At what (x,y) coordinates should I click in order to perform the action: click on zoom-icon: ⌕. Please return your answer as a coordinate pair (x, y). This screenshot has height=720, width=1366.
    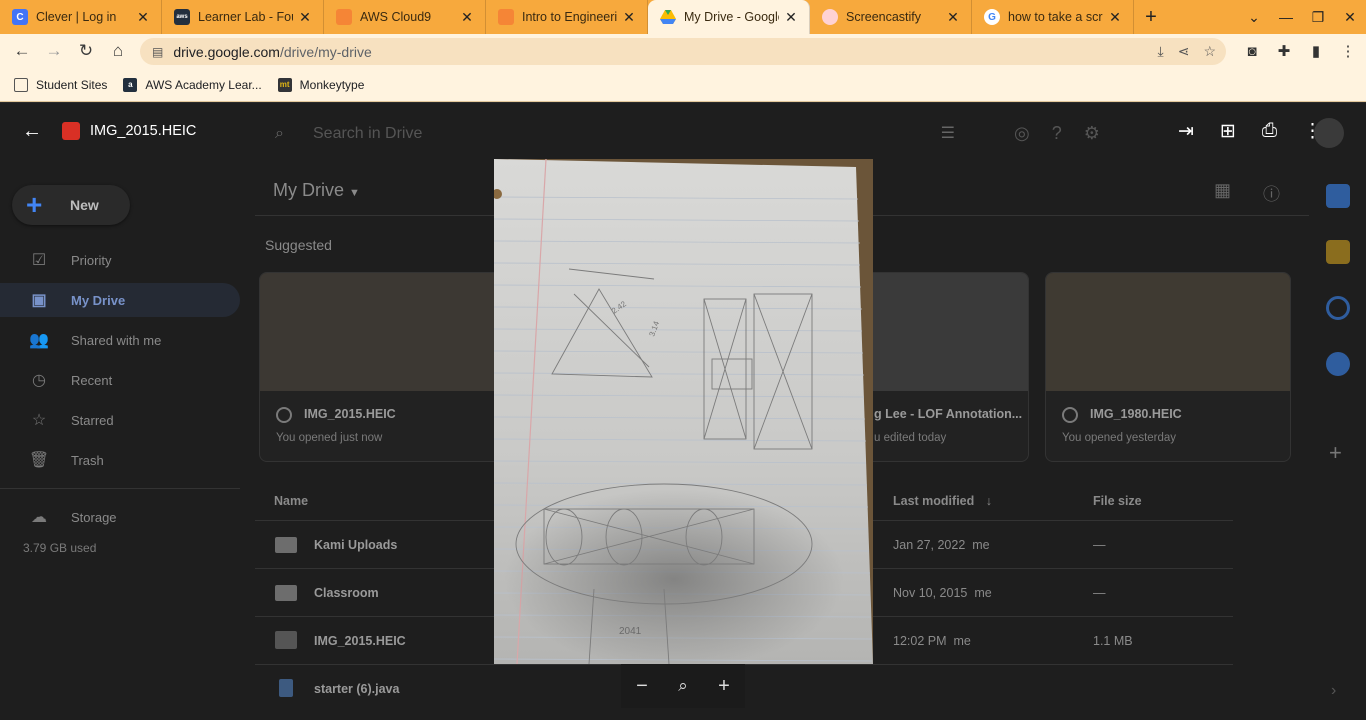
    Looking at the image, I should click on (683, 686).